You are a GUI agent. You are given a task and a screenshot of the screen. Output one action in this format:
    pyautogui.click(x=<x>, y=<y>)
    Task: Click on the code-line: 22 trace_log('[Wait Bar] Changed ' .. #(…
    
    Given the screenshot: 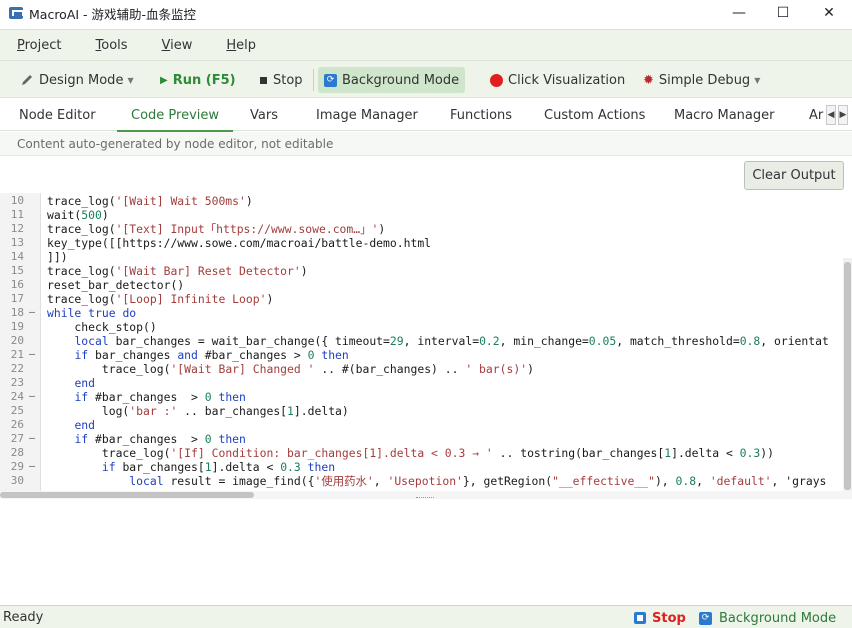 What is the action you would take?
    pyautogui.click(x=426, y=369)
    